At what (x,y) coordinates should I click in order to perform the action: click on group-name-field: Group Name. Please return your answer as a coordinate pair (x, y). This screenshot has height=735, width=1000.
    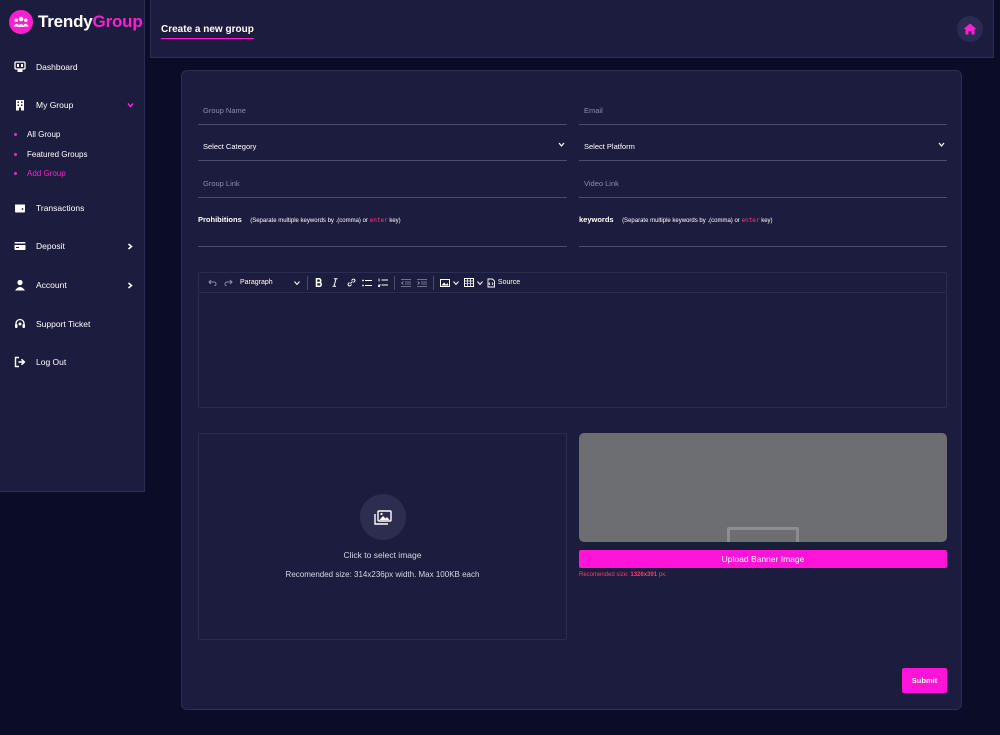
    Looking at the image, I should click on (382, 111).